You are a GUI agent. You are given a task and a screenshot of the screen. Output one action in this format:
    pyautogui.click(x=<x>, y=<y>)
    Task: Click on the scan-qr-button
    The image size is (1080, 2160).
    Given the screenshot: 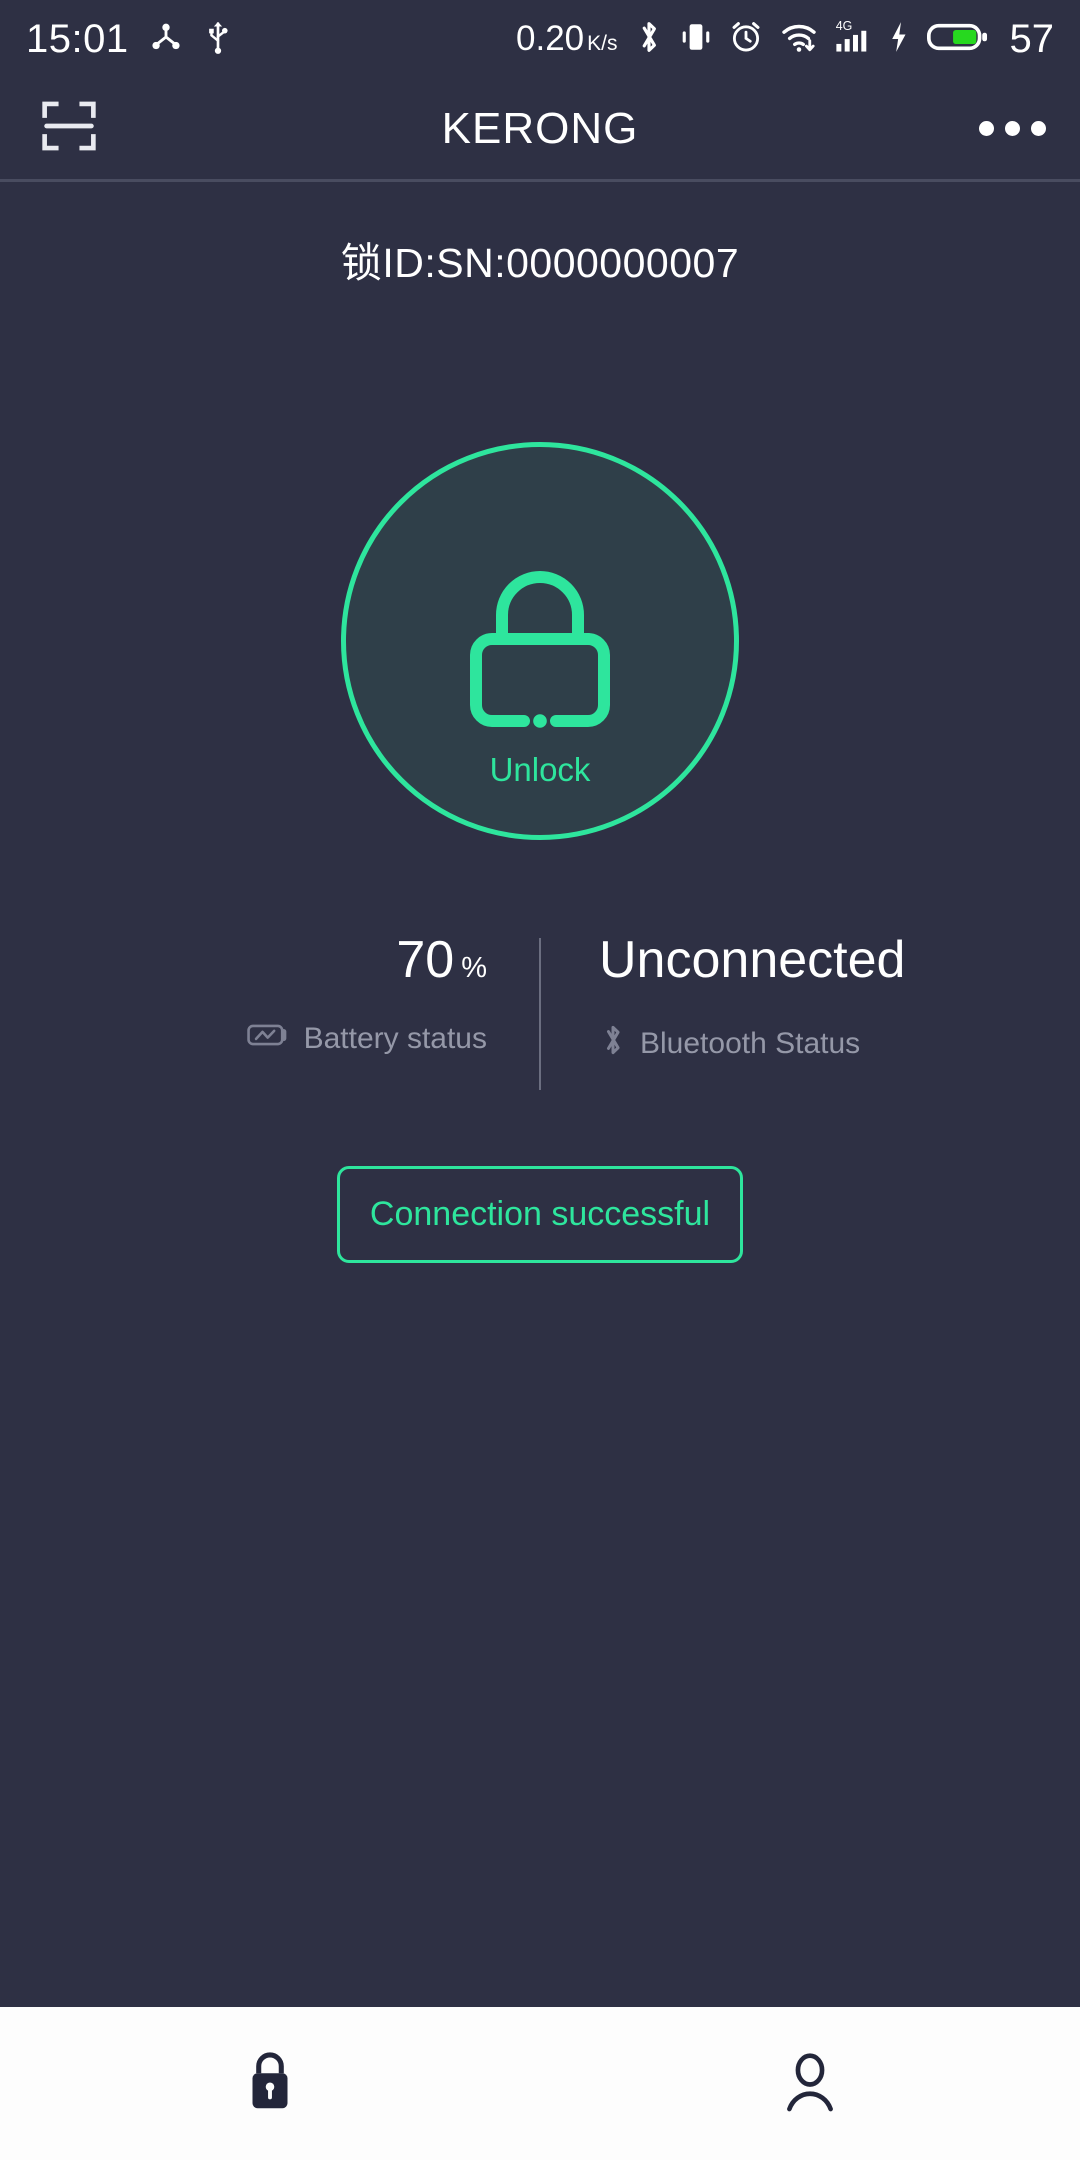 What is the action you would take?
    pyautogui.click(x=69, y=129)
    